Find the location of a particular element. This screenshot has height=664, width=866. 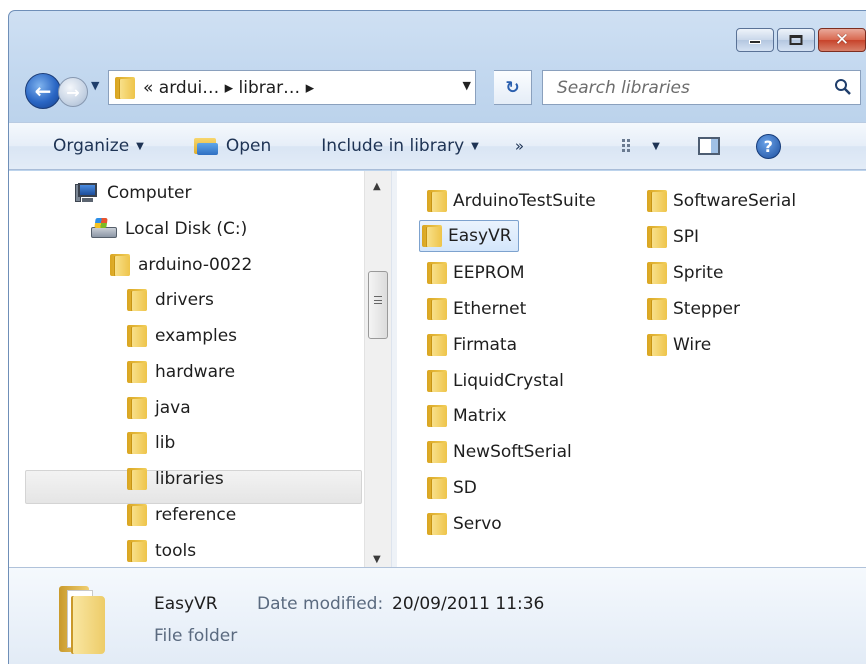

list-item: Stepper is located at coordinates (695, 309).